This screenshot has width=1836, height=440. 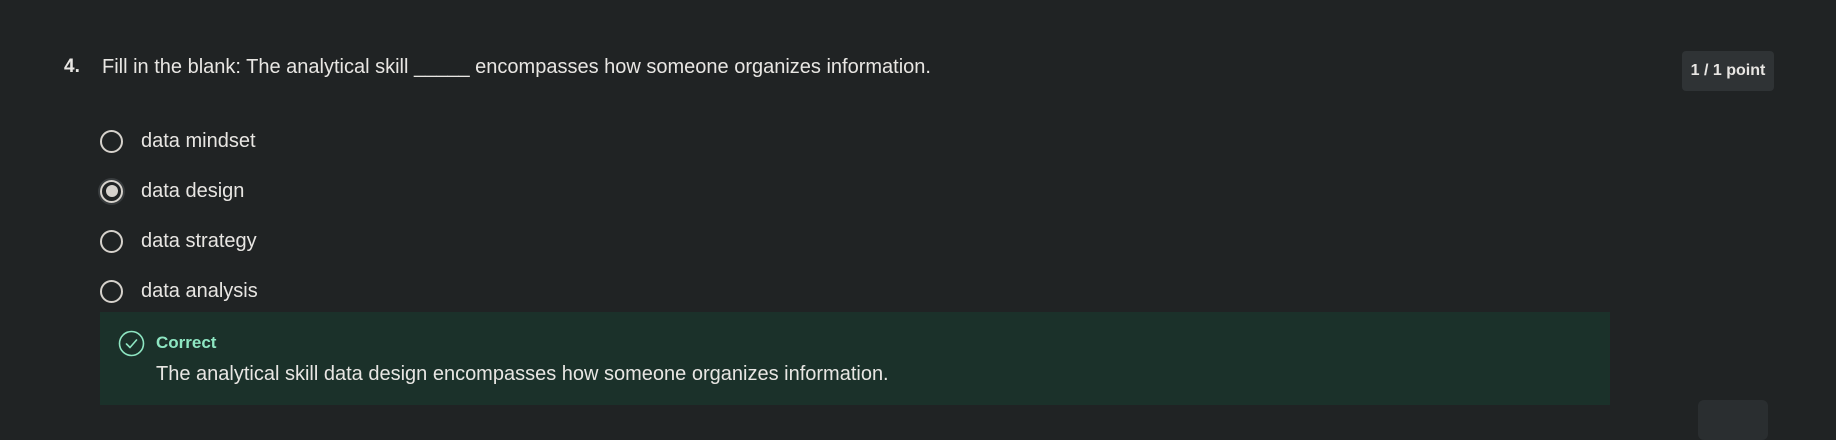 What do you see at coordinates (193, 190) in the screenshot?
I see `option-label: data design` at bounding box center [193, 190].